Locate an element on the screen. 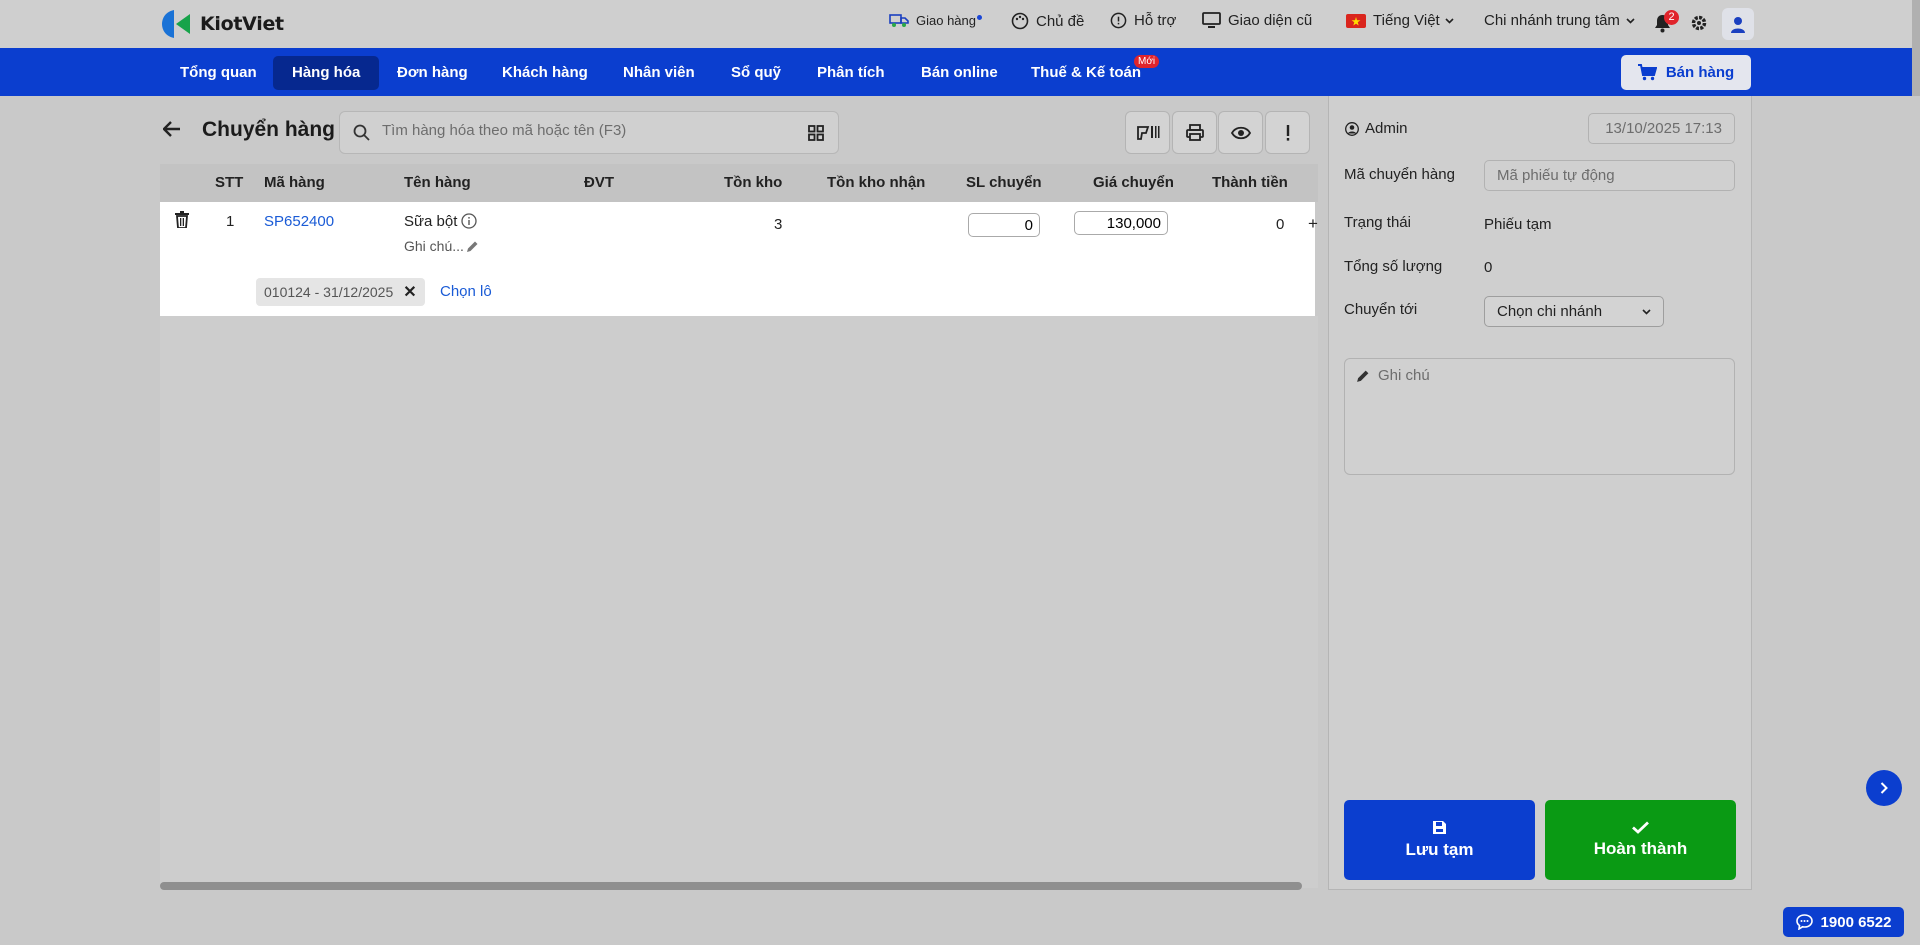 The width and height of the screenshot is (1920, 945). sell-button-label: Bán hàng is located at coordinates (1700, 72).